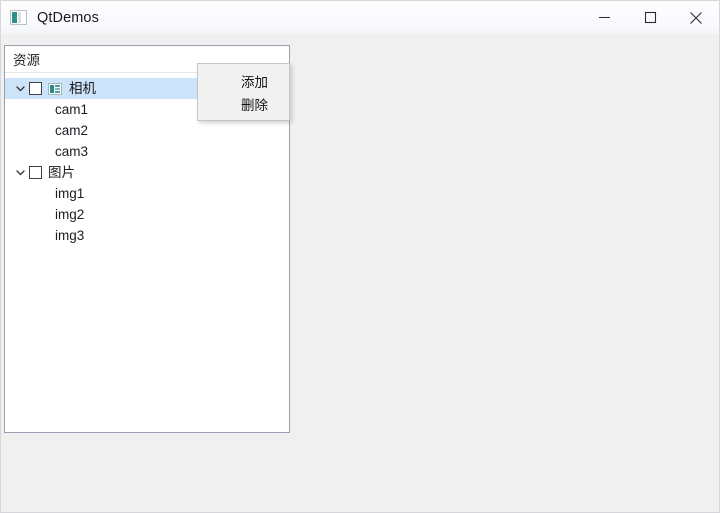 The height and width of the screenshot is (513, 720). I want to click on window-title: QtDemos, so click(68, 17).